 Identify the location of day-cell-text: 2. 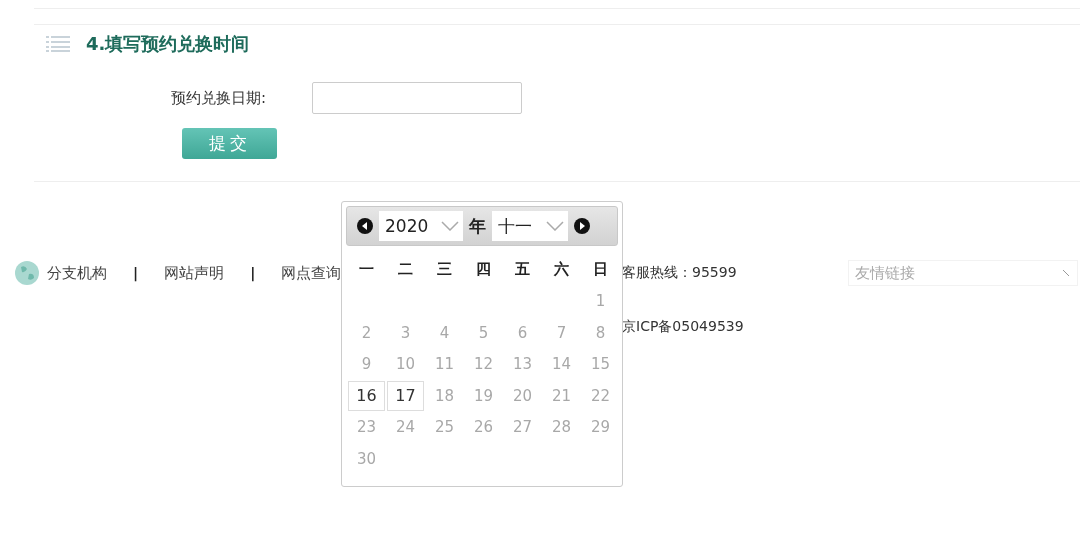
(366, 333).